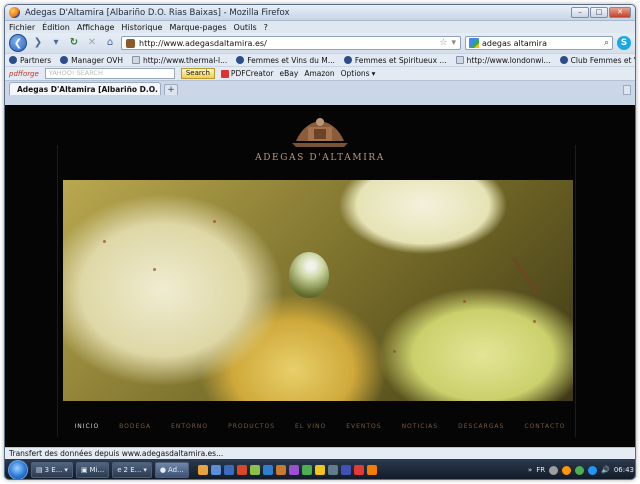 This screenshot has width=640, height=484. Describe the element at coordinates (358, 73) in the screenshot. I see `options-button: Options ▾` at that location.